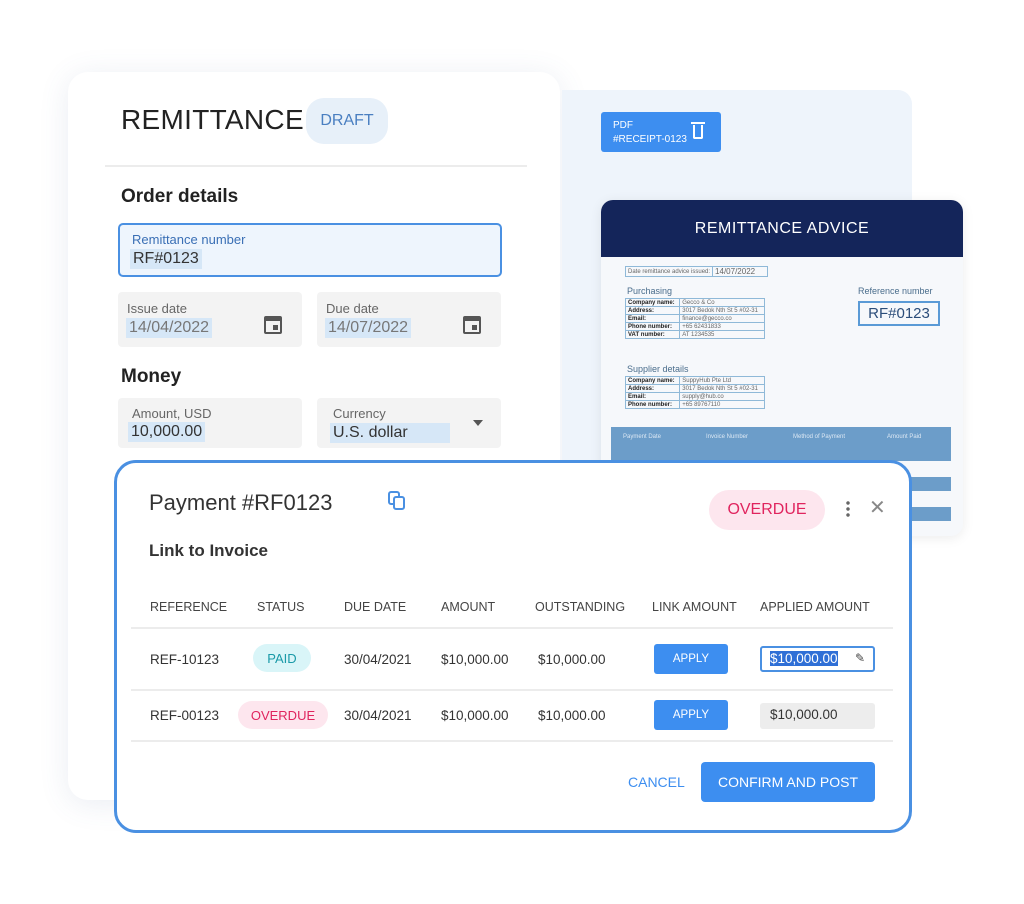 This screenshot has width=1024, height=904. Describe the element at coordinates (167, 432) in the screenshot. I see `field-value: 10,000.00` at that location.